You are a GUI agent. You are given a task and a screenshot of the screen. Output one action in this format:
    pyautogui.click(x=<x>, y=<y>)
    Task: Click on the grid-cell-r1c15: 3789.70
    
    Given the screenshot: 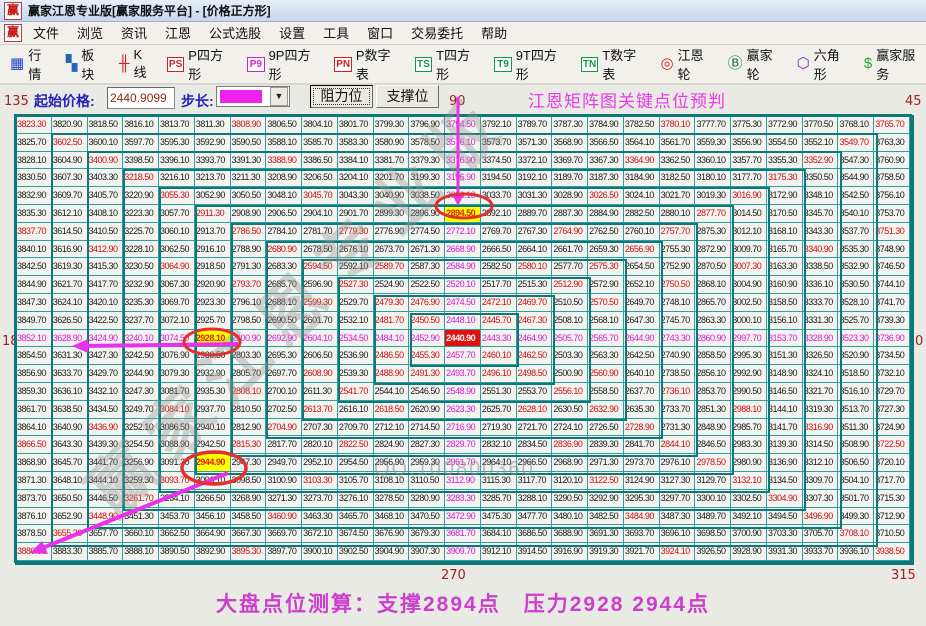 What is the action you would take?
    pyautogui.click(x=534, y=125)
    